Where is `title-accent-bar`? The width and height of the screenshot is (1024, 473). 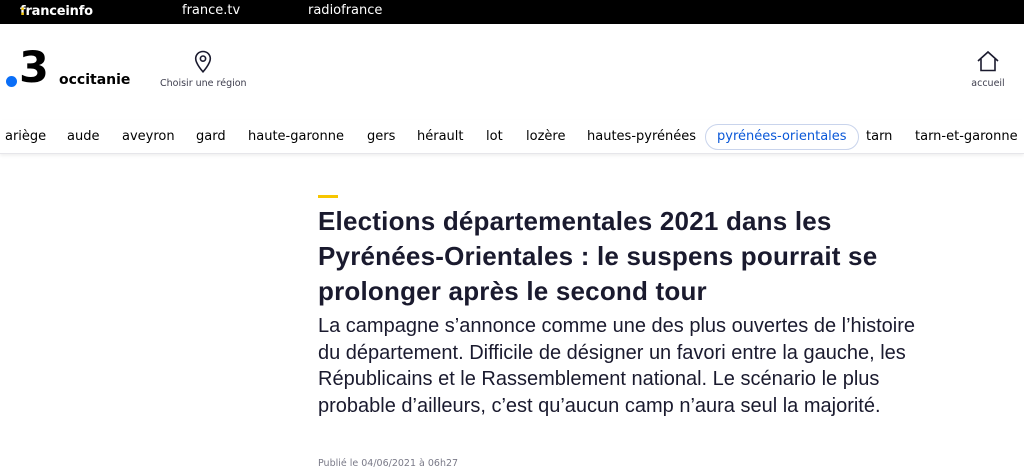 title-accent-bar is located at coordinates (328, 196).